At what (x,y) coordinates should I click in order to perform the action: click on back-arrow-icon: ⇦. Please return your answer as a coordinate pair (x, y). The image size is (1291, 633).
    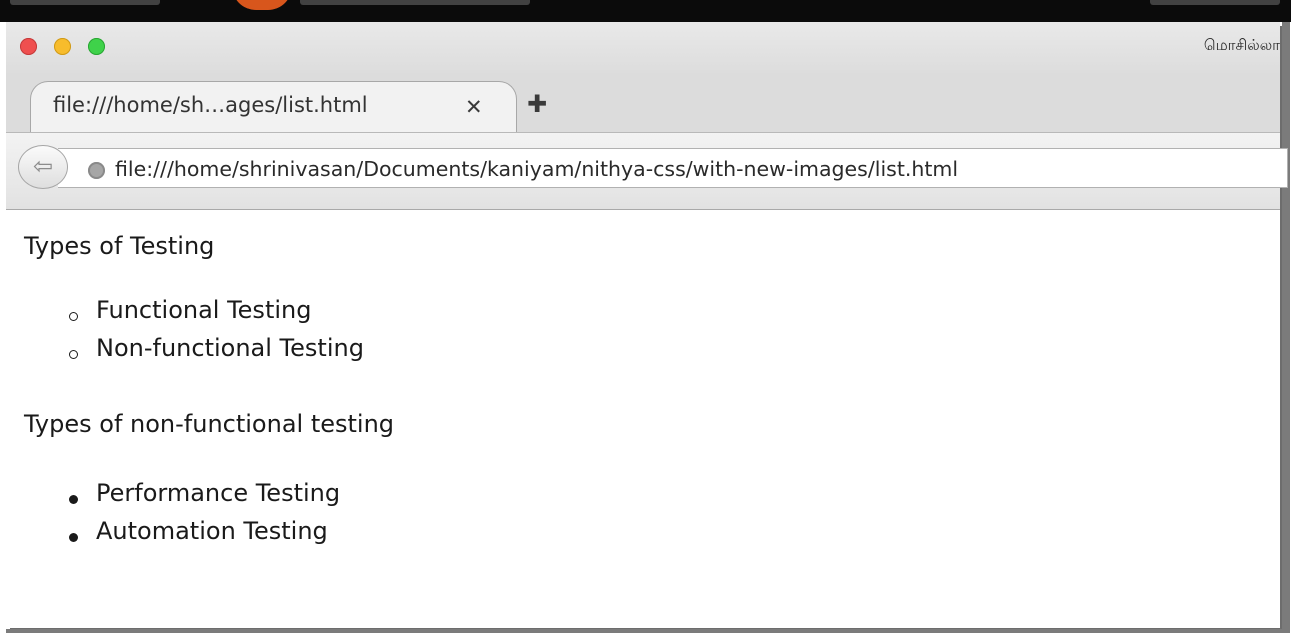
    Looking at the image, I should click on (43, 166).